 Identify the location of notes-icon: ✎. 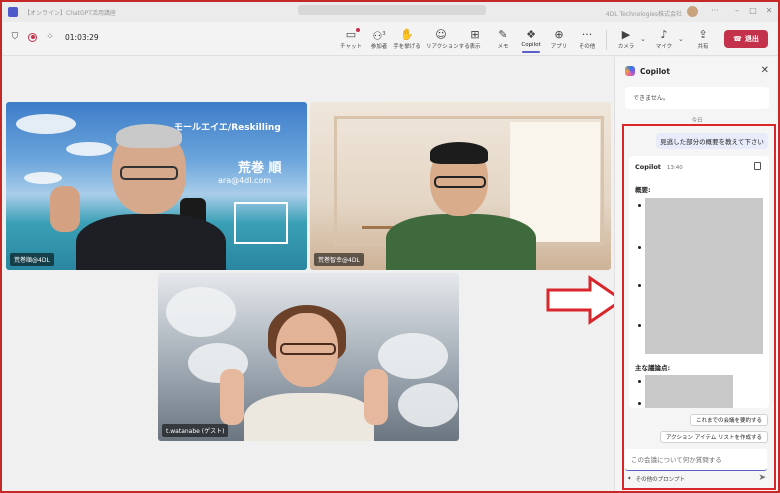
(503, 34).